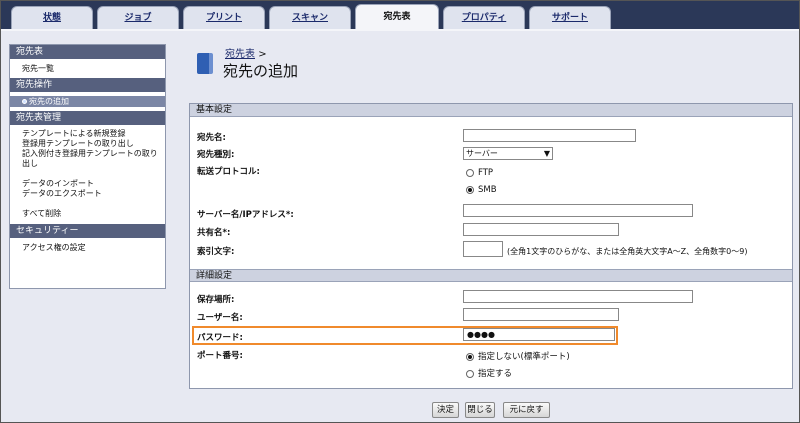 The width and height of the screenshot is (800, 423). What do you see at coordinates (541, 229) in the screenshot?
I see `share-name-input` at bounding box center [541, 229].